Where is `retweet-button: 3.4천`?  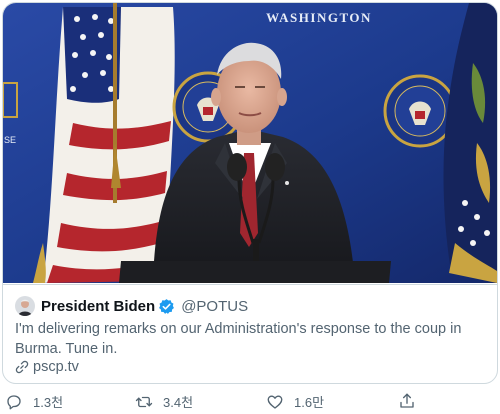 retweet-button: 3.4천 is located at coordinates (164, 401).